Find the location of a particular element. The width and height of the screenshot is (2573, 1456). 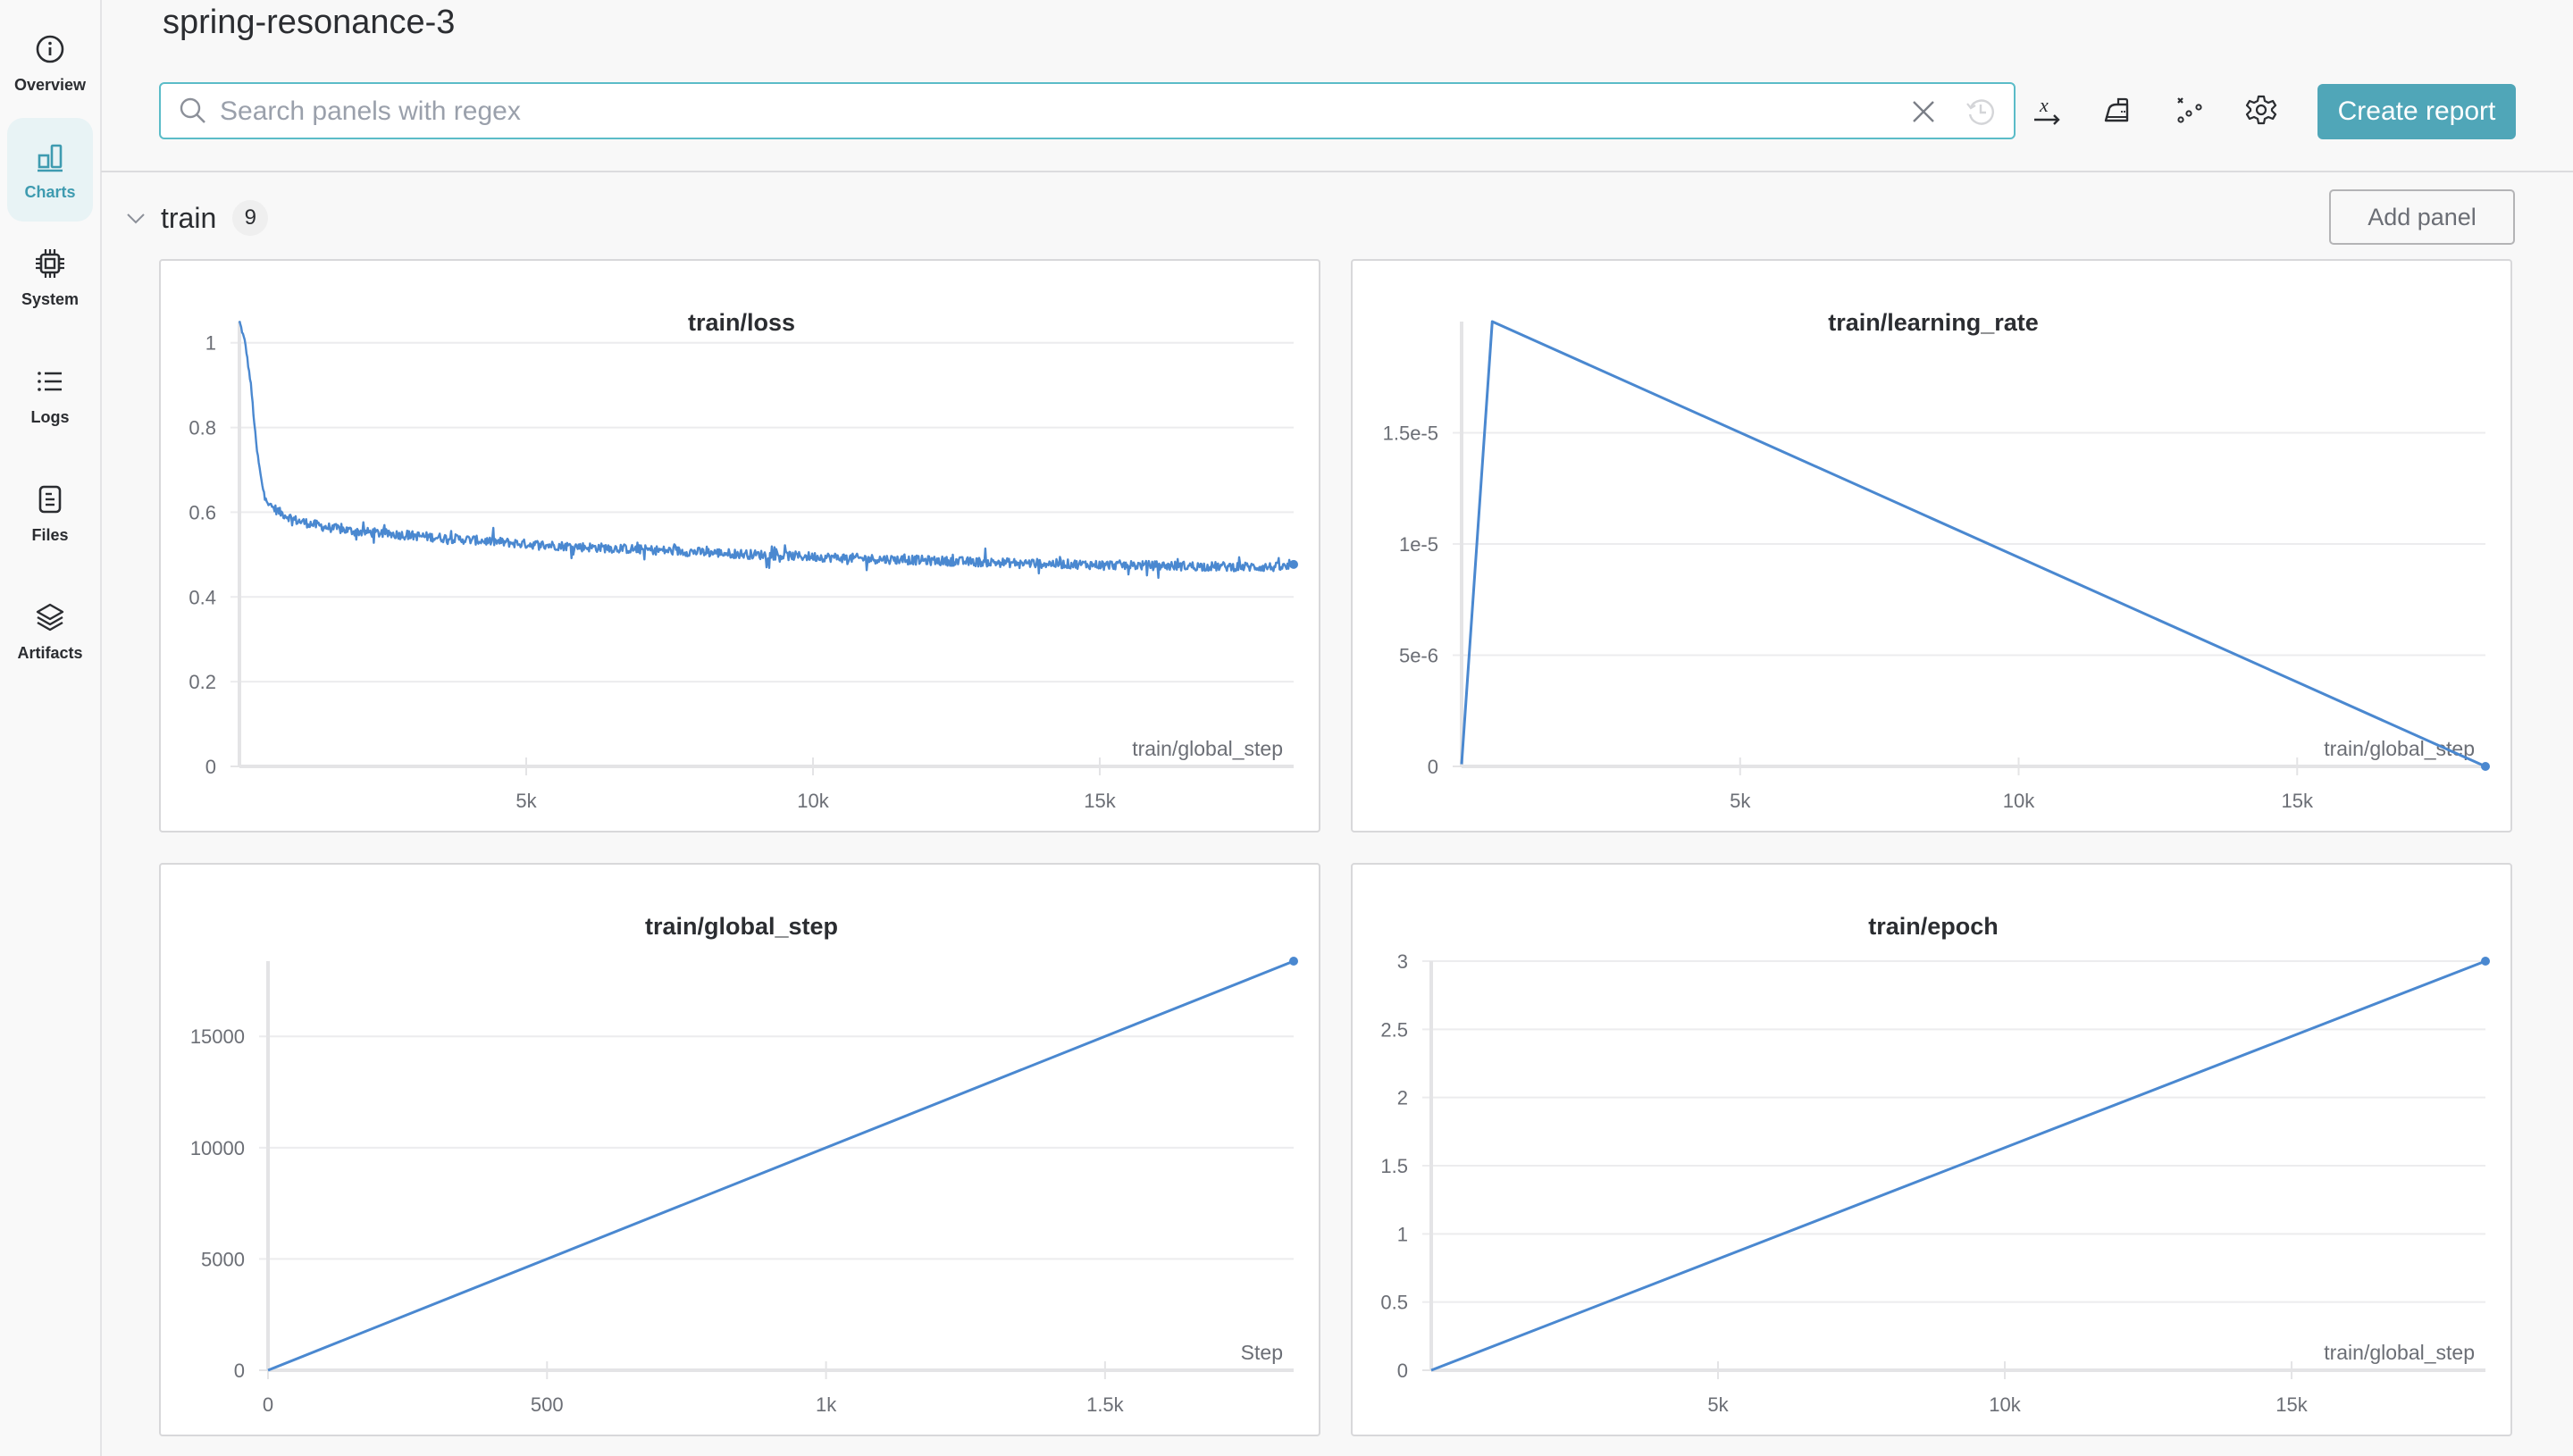

section-name: train is located at coordinates (189, 217).